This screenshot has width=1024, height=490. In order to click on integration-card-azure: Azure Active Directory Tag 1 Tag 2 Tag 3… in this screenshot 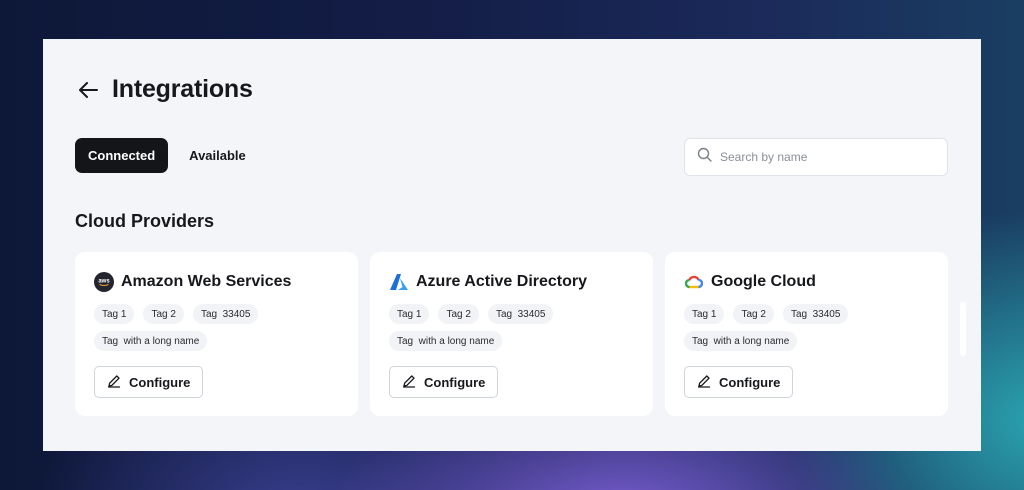, I will do `click(511, 334)`.